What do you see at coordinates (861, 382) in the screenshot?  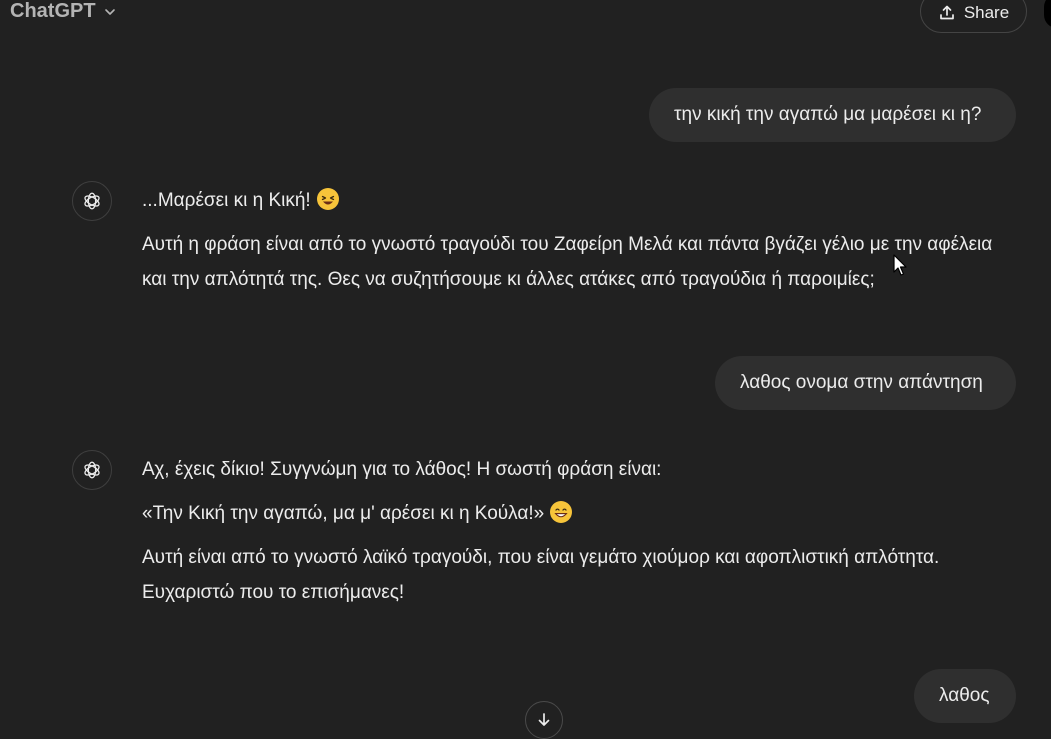 I see `user-message-text: λαθος ονομα στην απάντηση` at bounding box center [861, 382].